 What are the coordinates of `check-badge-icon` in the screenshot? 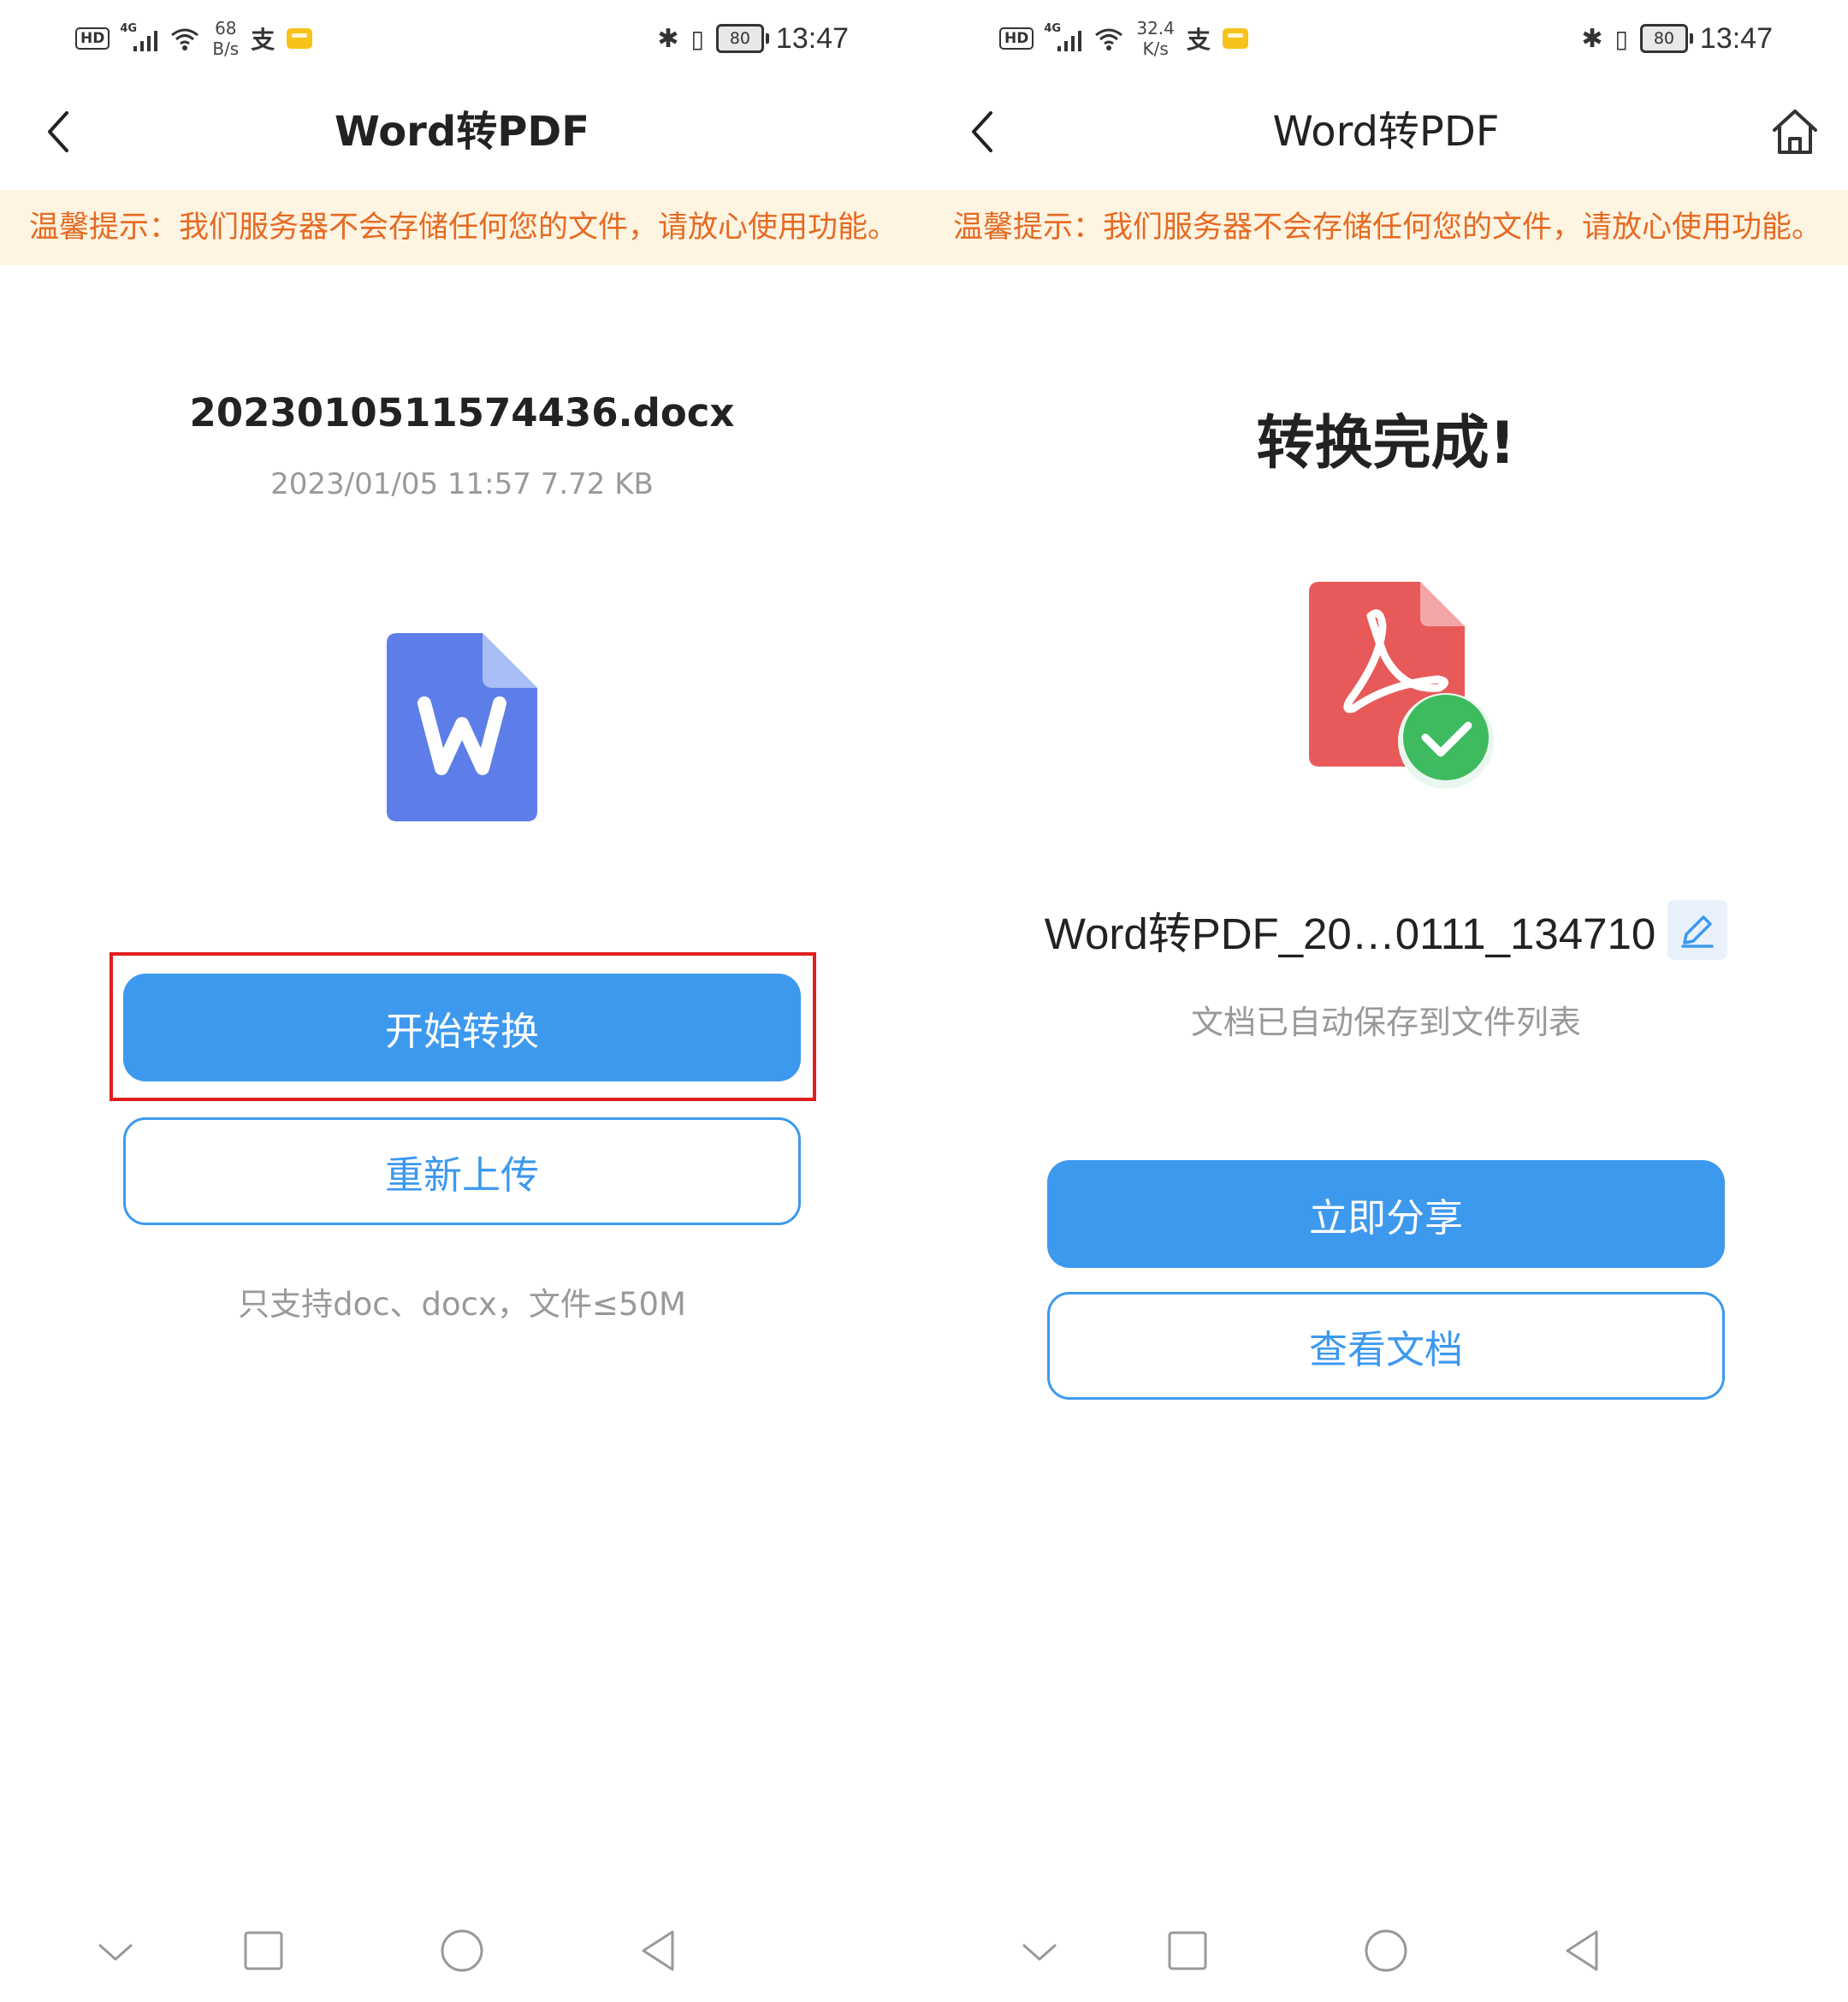 It's located at (1446, 741).